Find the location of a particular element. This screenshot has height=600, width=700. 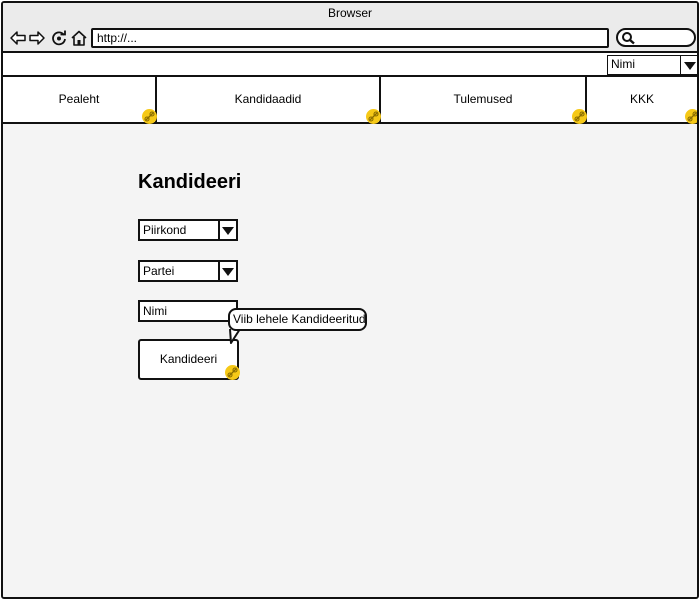

forward-arrow-icon is located at coordinates (37, 38).